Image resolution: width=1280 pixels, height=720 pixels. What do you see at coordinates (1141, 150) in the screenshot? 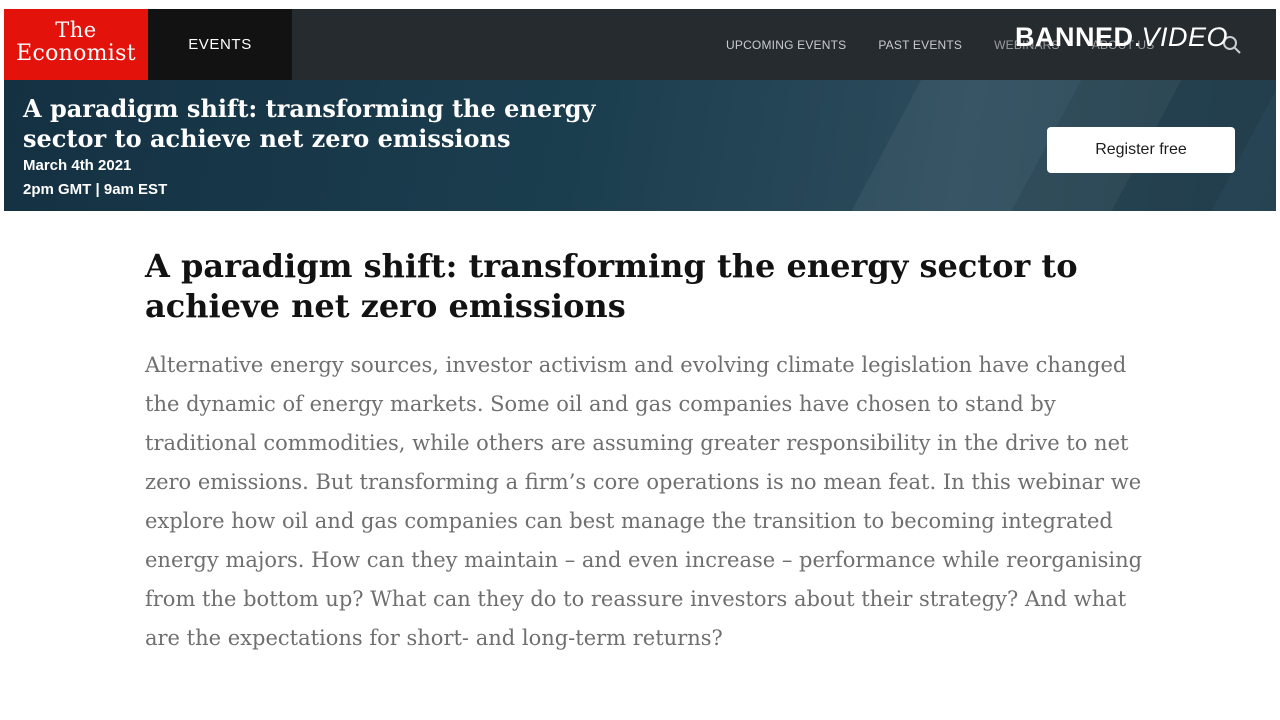
I see `register-free-button: Register free` at bounding box center [1141, 150].